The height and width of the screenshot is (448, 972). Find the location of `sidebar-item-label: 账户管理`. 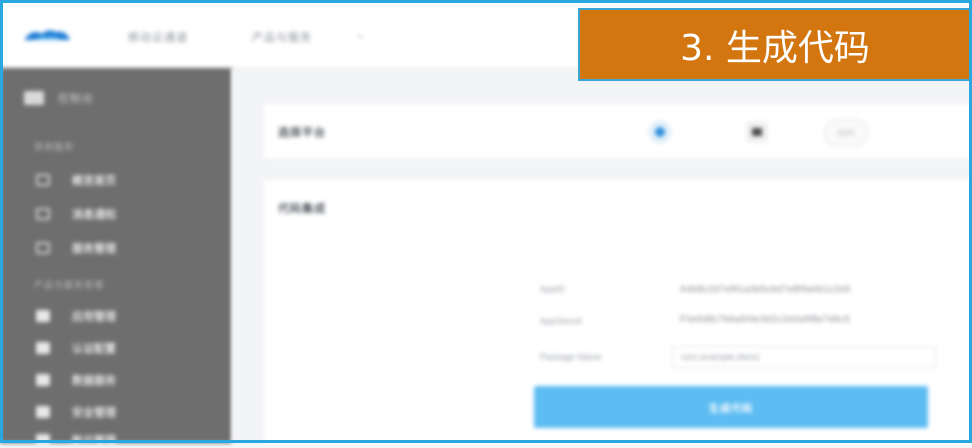

sidebar-item-label: 账户管理 is located at coordinates (94, 441).